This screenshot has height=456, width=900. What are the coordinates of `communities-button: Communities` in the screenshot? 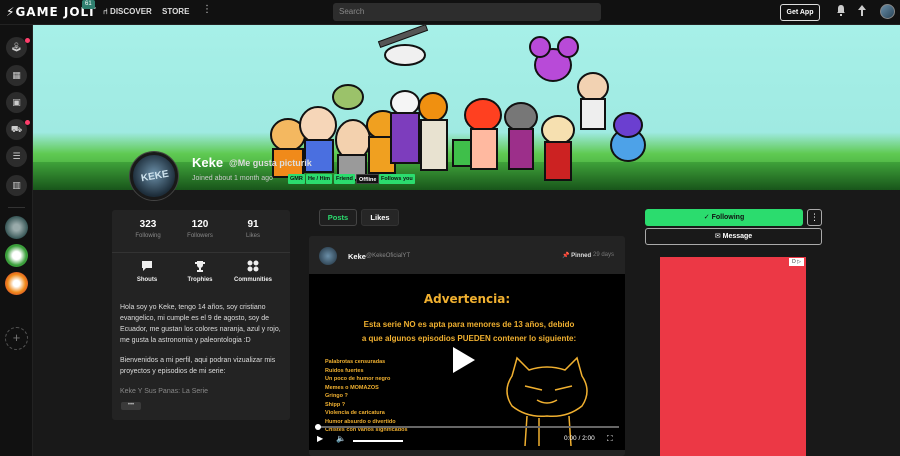 It's located at (253, 271).